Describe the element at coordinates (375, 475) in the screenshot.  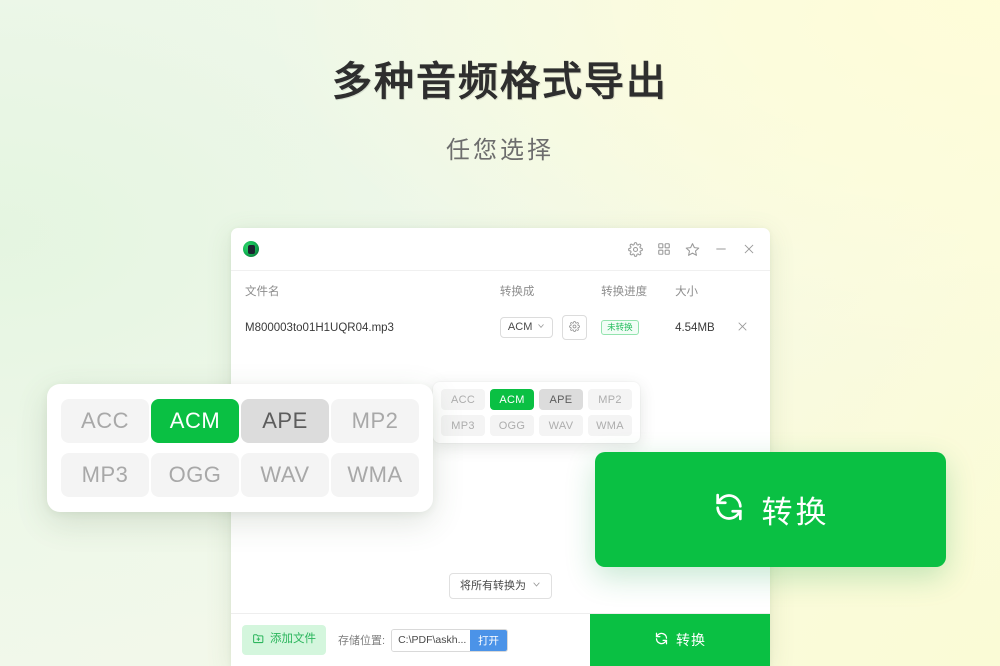
I see `format-card-option-wma: WMA` at that location.